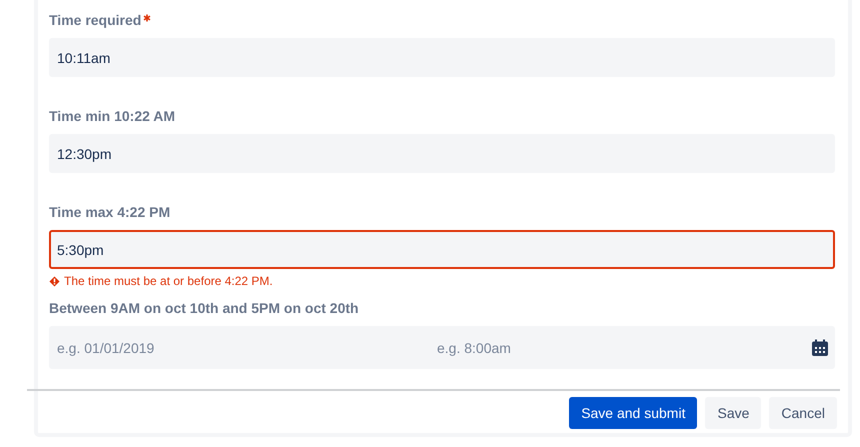 Image resolution: width=860 pixels, height=447 pixels. I want to click on time-field: e.g. 8:00am, so click(621, 347).